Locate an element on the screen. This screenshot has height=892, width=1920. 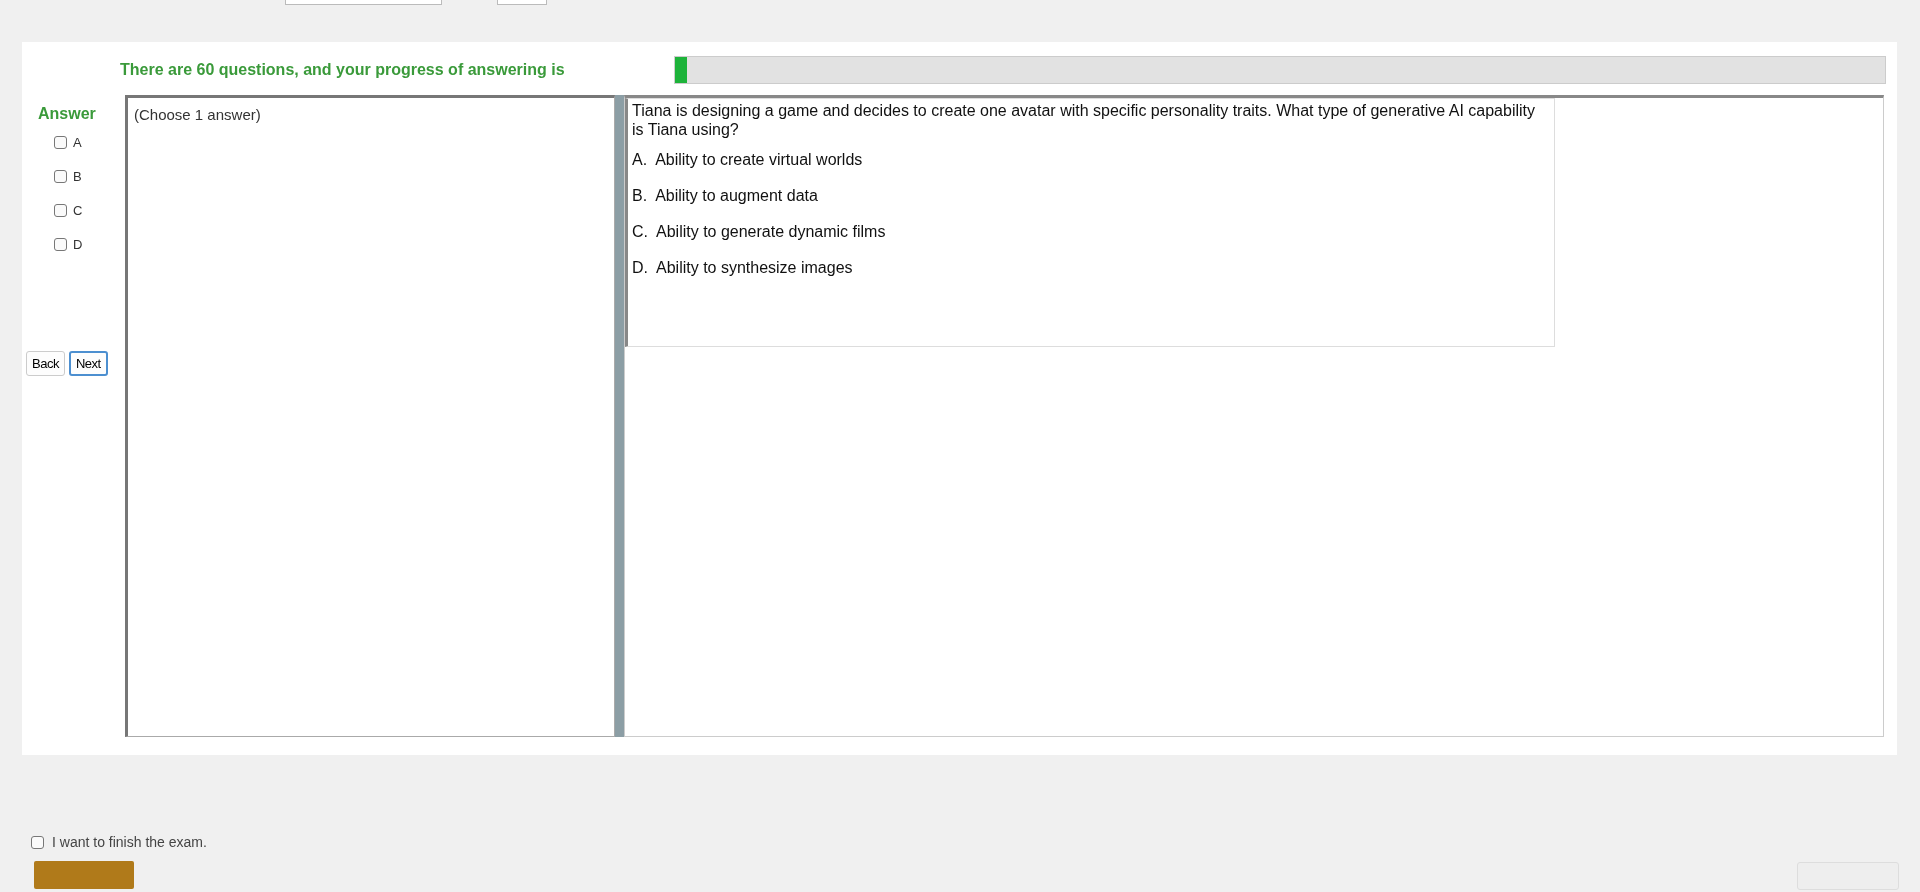
option-label: D is located at coordinates (78, 244).